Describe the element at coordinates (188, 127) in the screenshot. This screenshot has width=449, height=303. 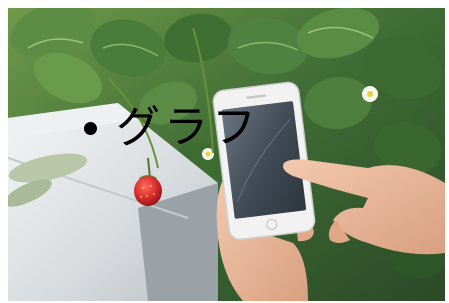
I see `graph-label: グラフ` at that location.